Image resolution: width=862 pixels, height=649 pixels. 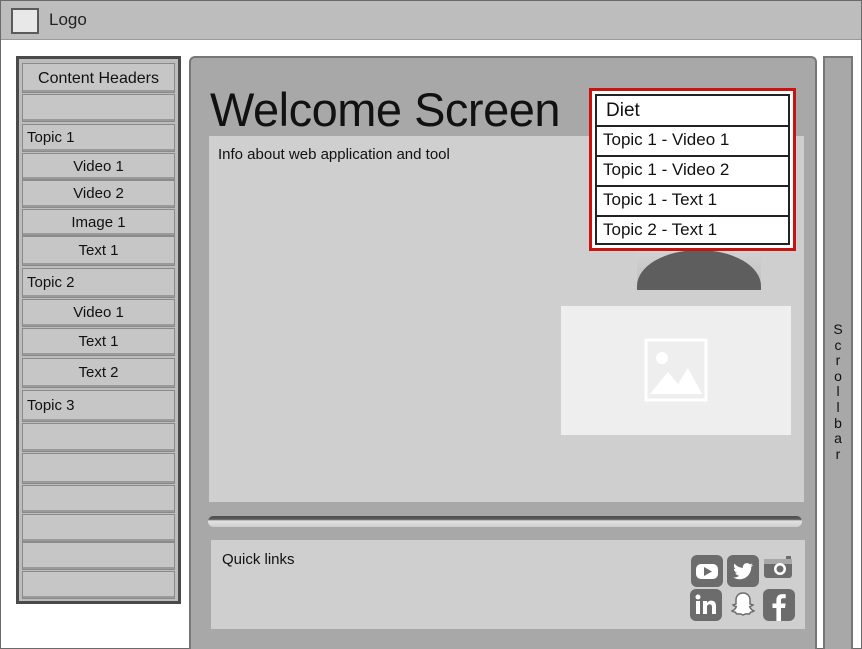 What do you see at coordinates (258, 559) in the screenshot?
I see `quick-links-label: Quick links` at bounding box center [258, 559].